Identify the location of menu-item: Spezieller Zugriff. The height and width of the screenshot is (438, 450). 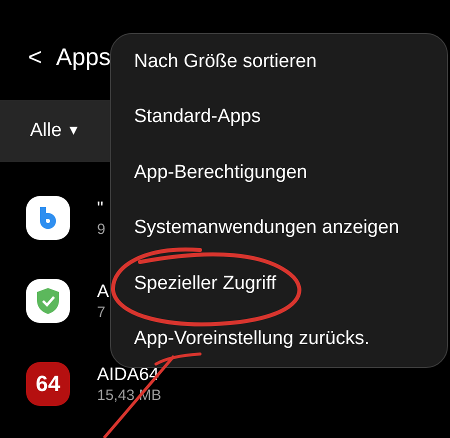
(279, 284).